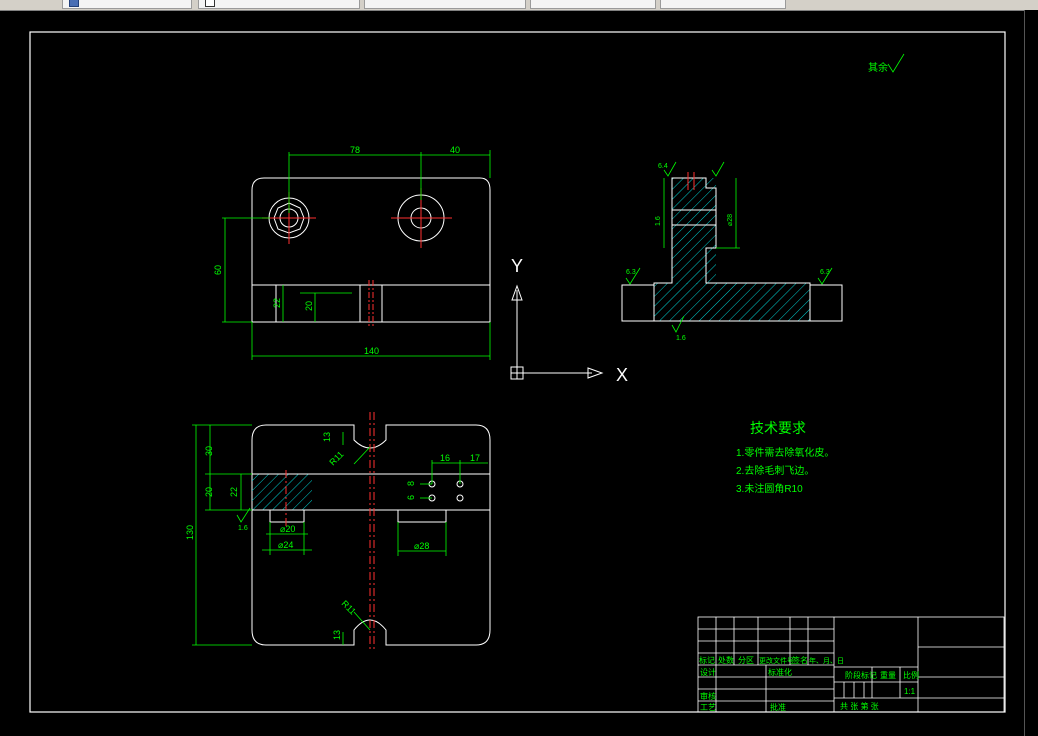 The image size is (1038, 736). What do you see at coordinates (825, 272) in the screenshot?
I see `roughness-right: 6.3` at bounding box center [825, 272].